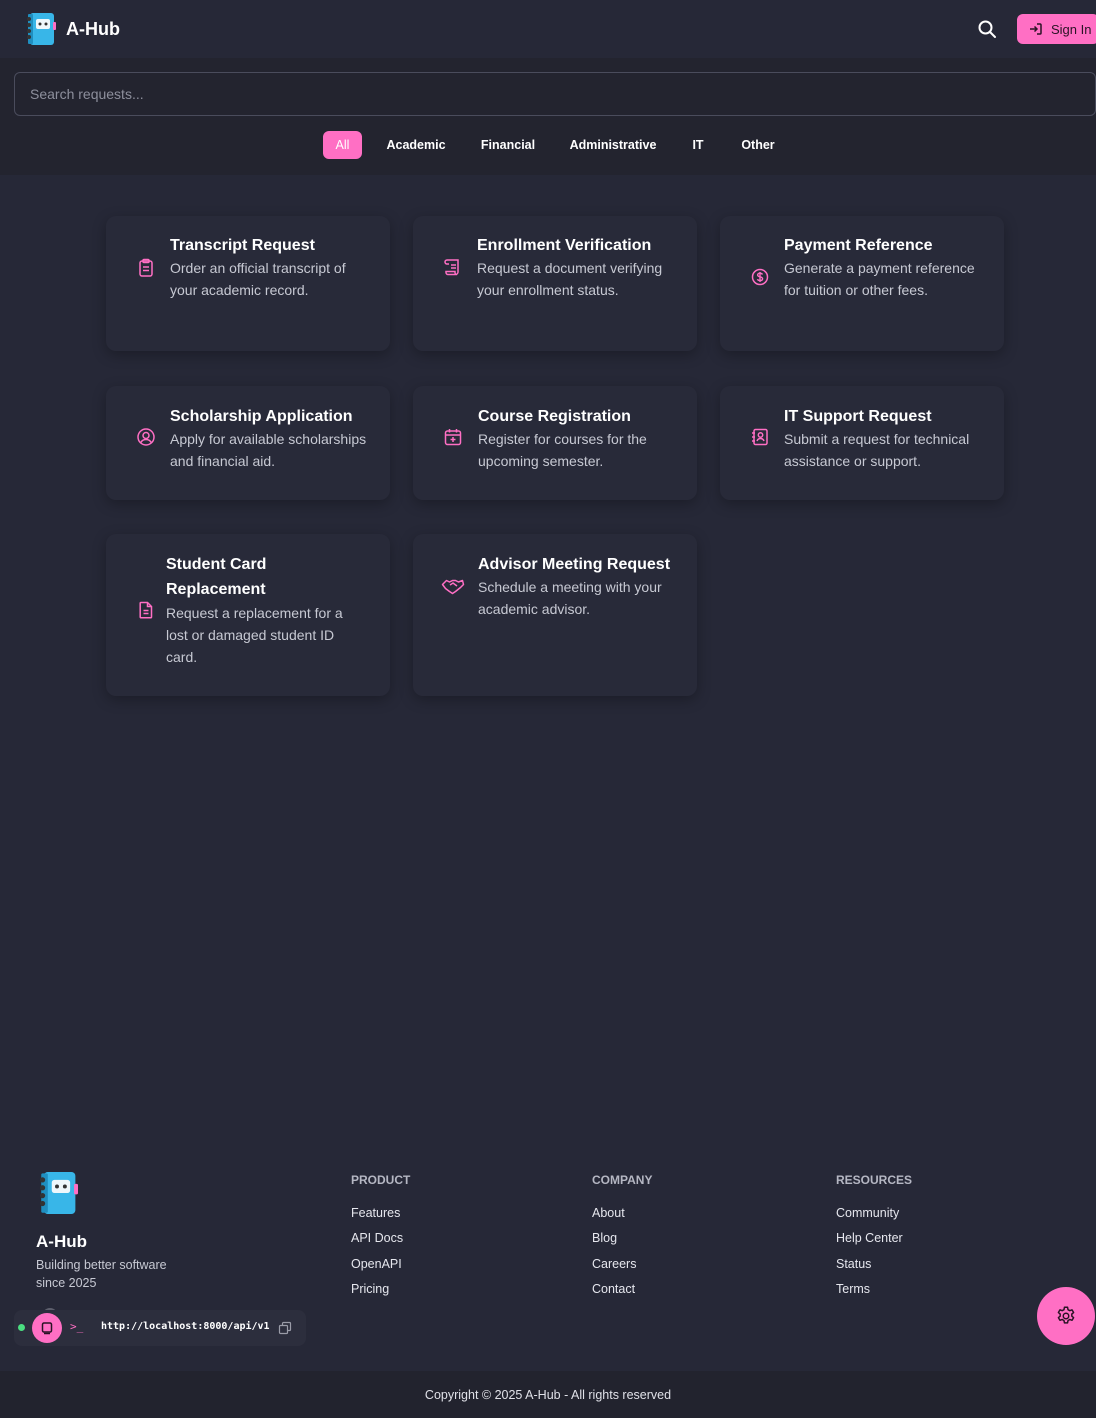 The width and height of the screenshot is (1096, 1418). What do you see at coordinates (1036, 29) in the screenshot?
I see `login-icon` at bounding box center [1036, 29].